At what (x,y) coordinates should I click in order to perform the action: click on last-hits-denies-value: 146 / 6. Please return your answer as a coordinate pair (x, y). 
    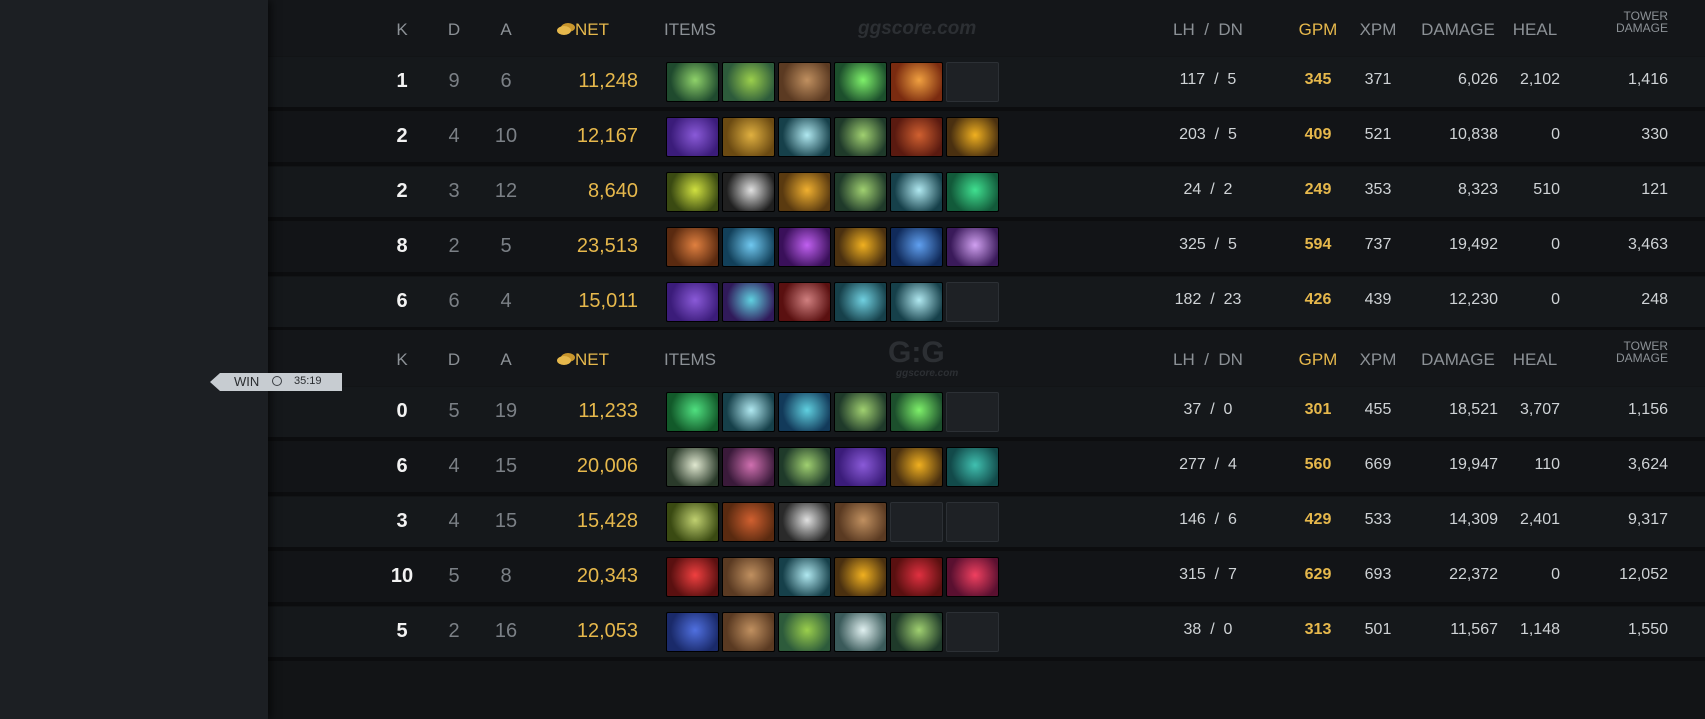
    Looking at the image, I should click on (1208, 519).